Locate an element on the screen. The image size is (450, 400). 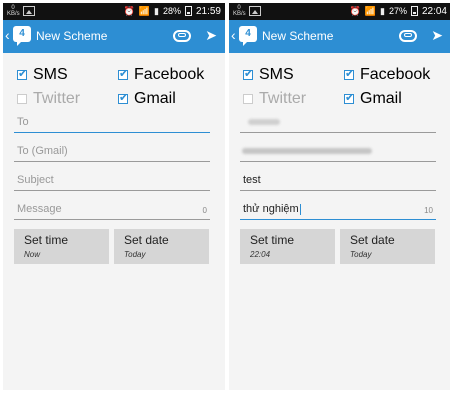
battery-percent: 27% is located at coordinates (397, 11).